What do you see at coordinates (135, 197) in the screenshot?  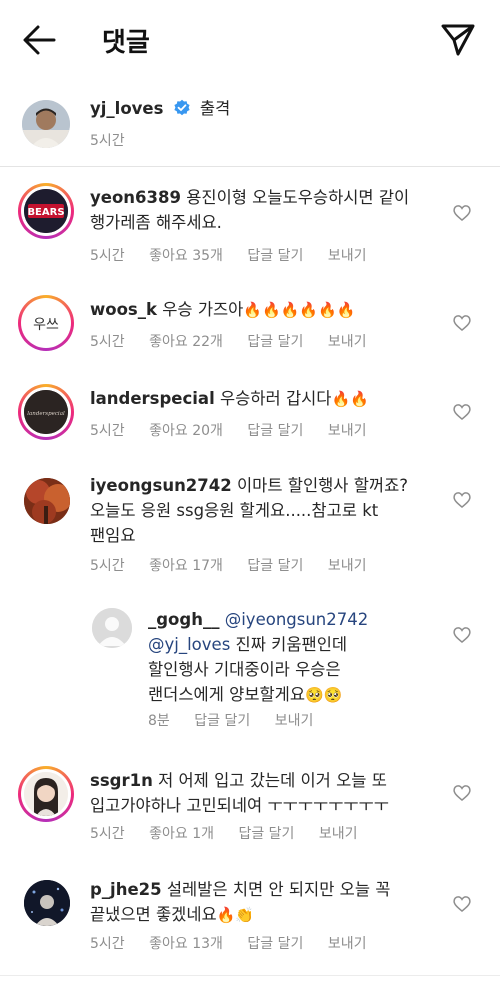 I see `username: yeon6389` at bounding box center [135, 197].